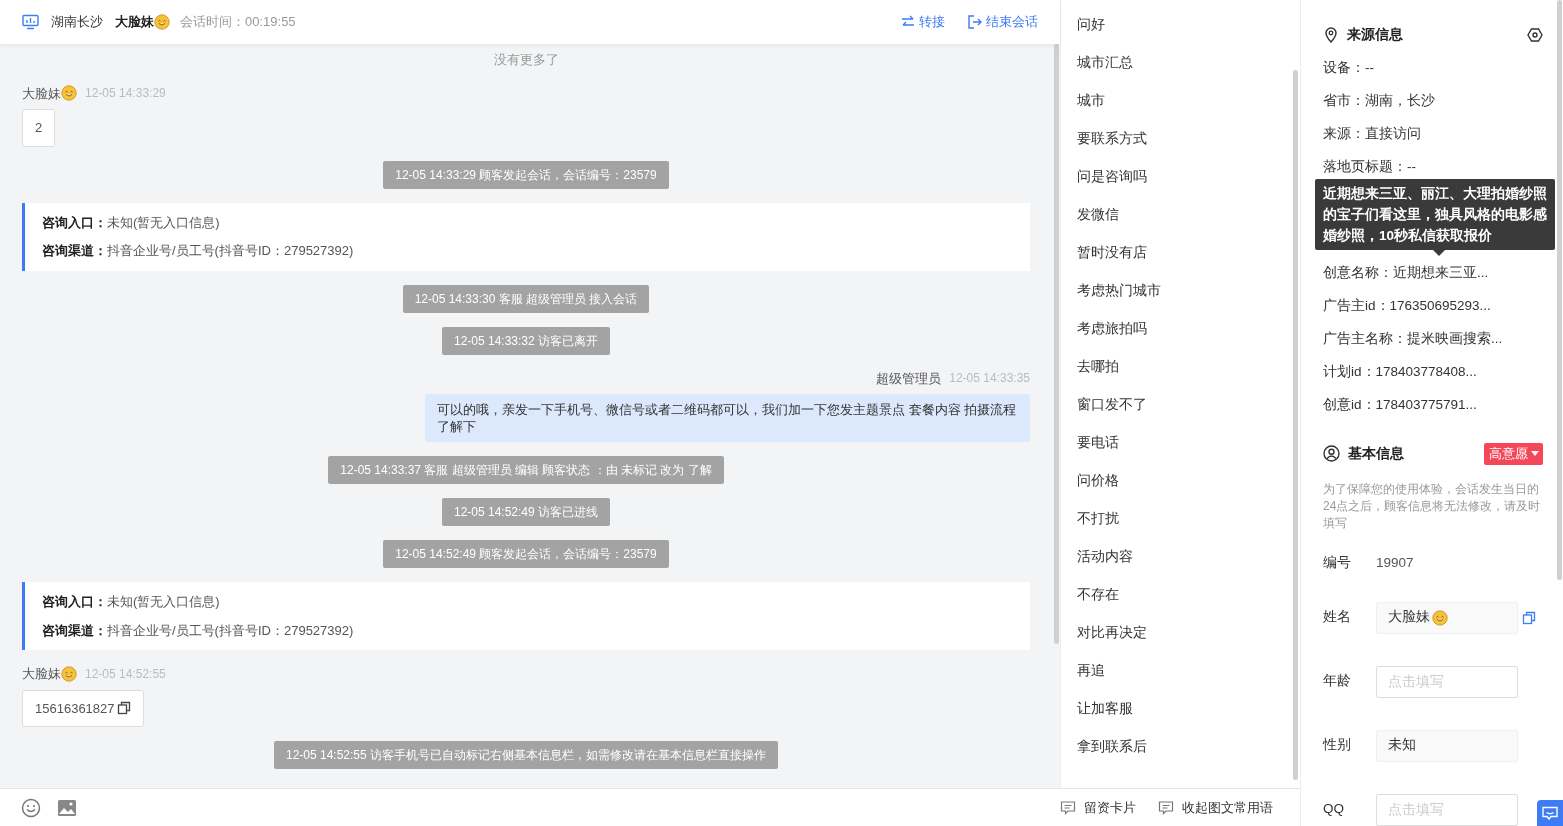 The image size is (1563, 826). Describe the element at coordinates (526, 512) in the screenshot. I see `system-message: 12-05 14:52:49 访客已进线` at that location.